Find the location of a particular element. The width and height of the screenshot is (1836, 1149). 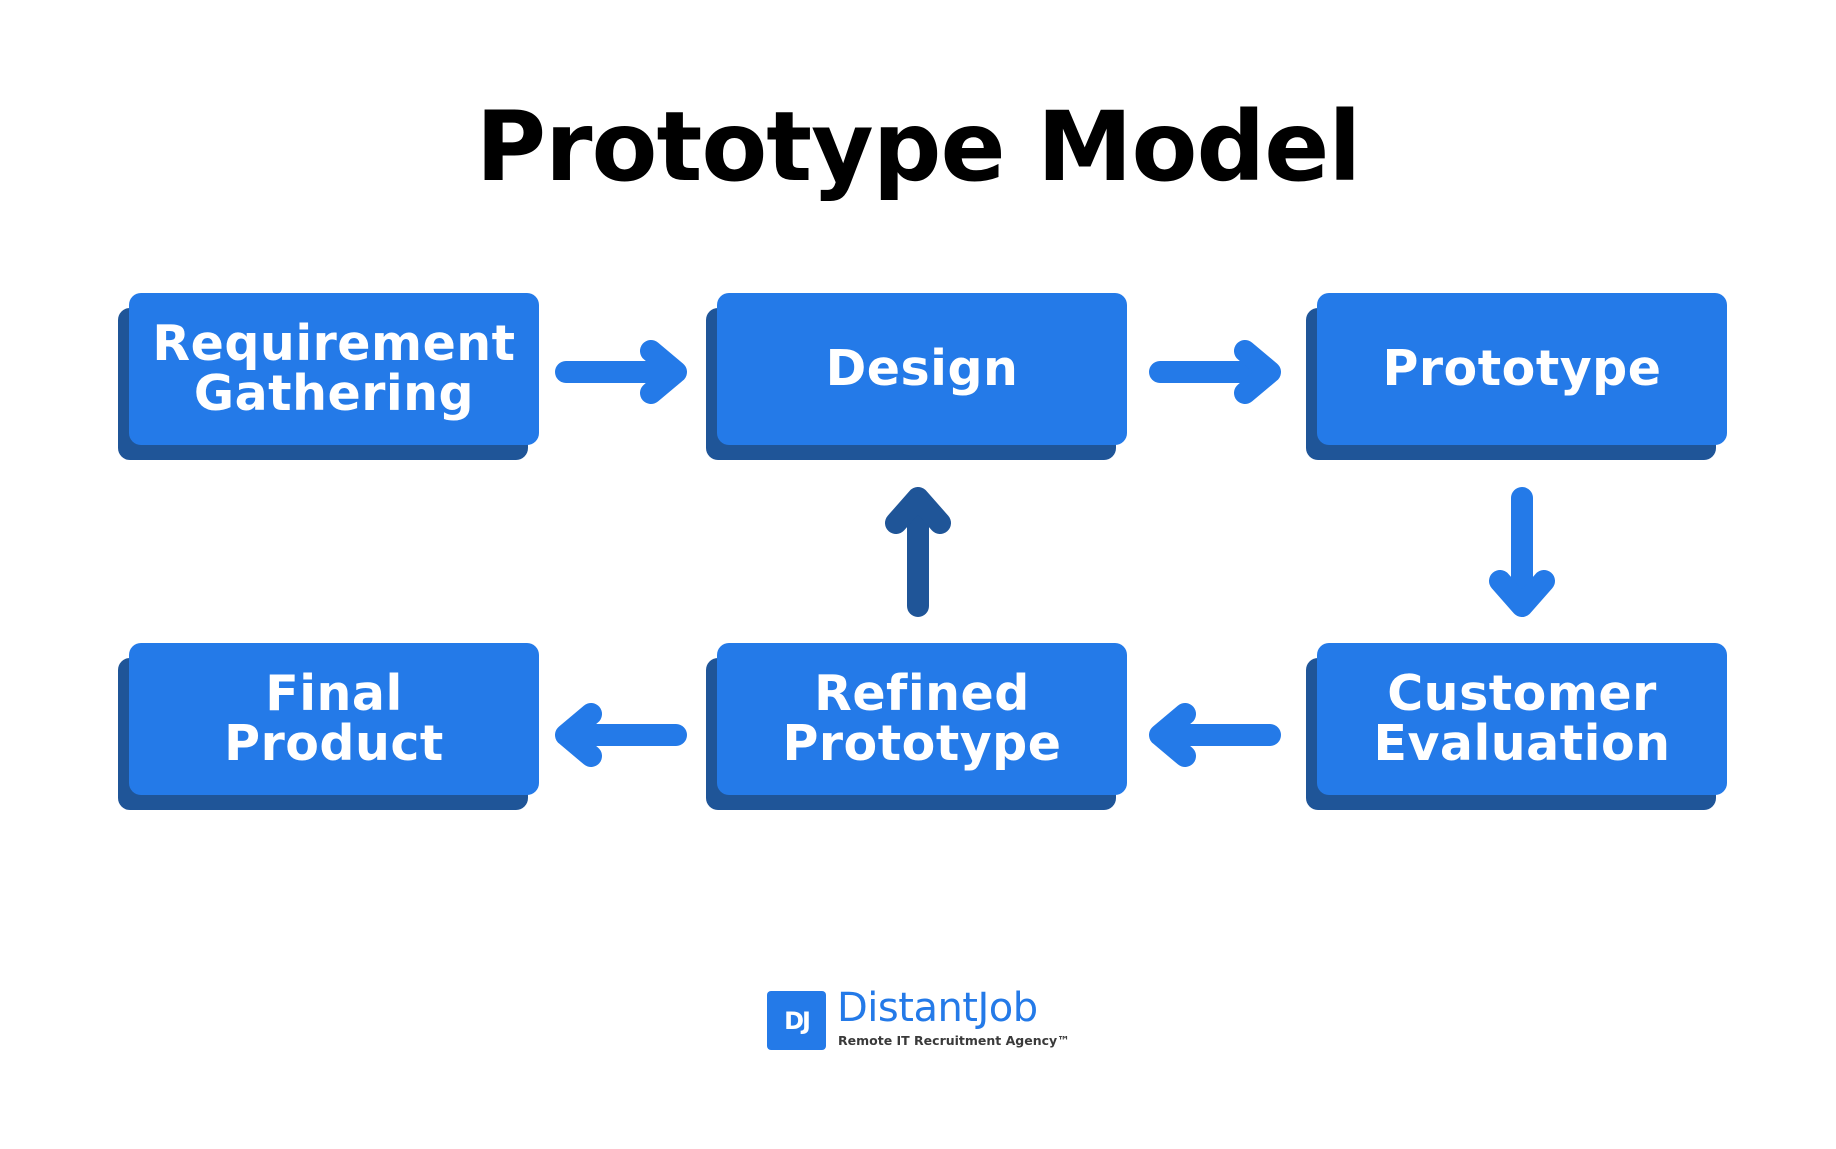

box-face: Customer Evaluation is located at coordinates (1522, 719).